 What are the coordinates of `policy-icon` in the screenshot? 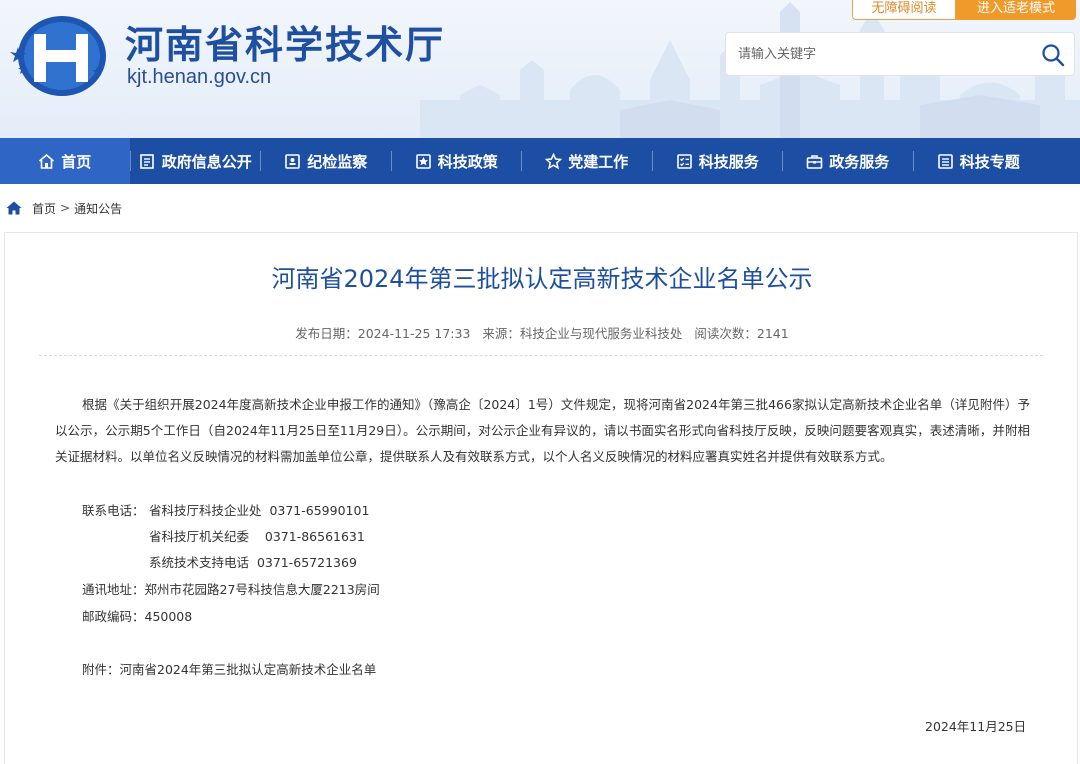 It's located at (423, 161).